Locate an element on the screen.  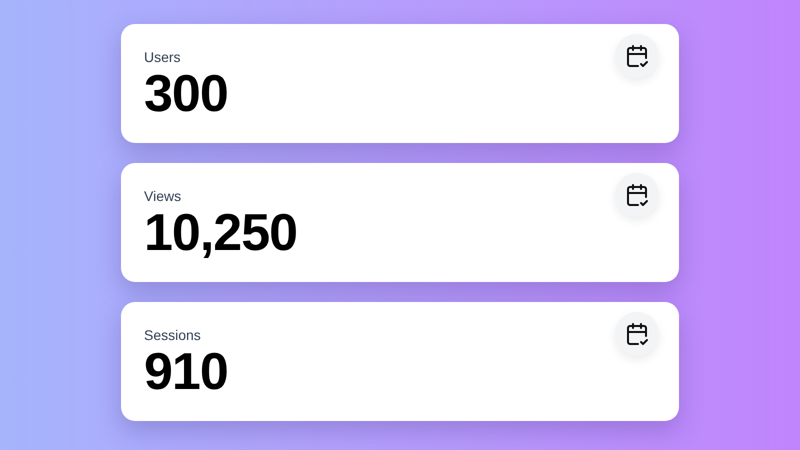
stat-value: 10,250 is located at coordinates (221, 233).